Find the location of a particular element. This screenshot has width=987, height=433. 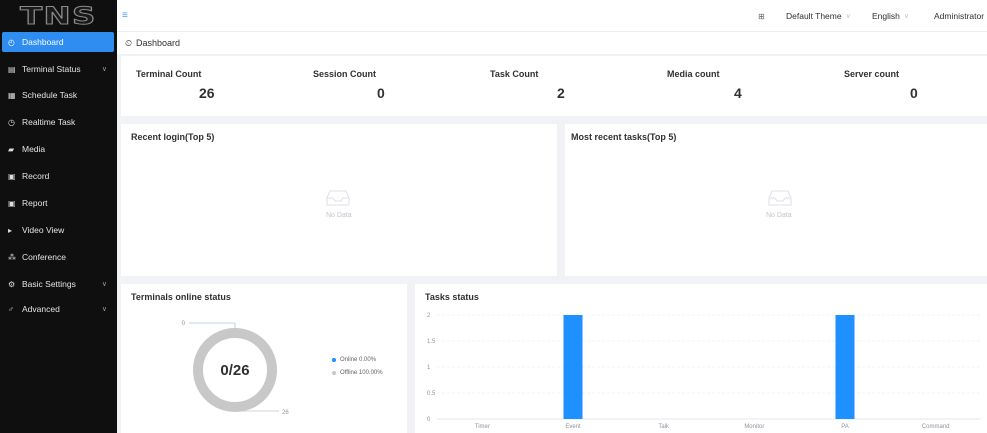

language-dropdown: English ∨ is located at coordinates (890, 16).